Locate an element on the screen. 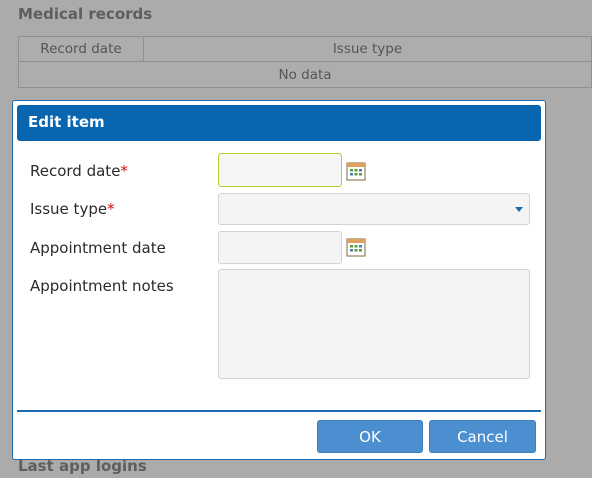 The width and height of the screenshot is (592, 478). cancel-button: Cancel is located at coordinates (482, 436).